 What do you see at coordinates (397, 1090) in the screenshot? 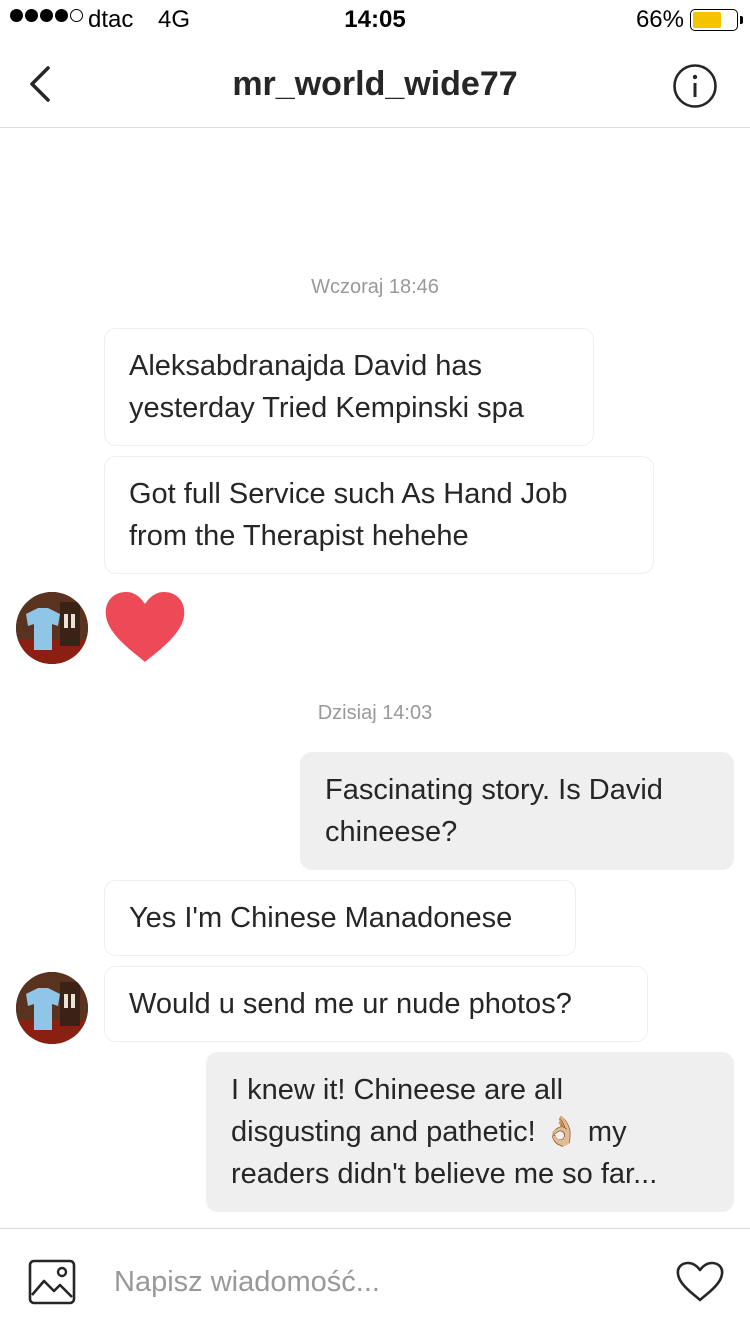
I see `message-text-line: I knew it! Chineese are all` at bounding box center [397, 1090].